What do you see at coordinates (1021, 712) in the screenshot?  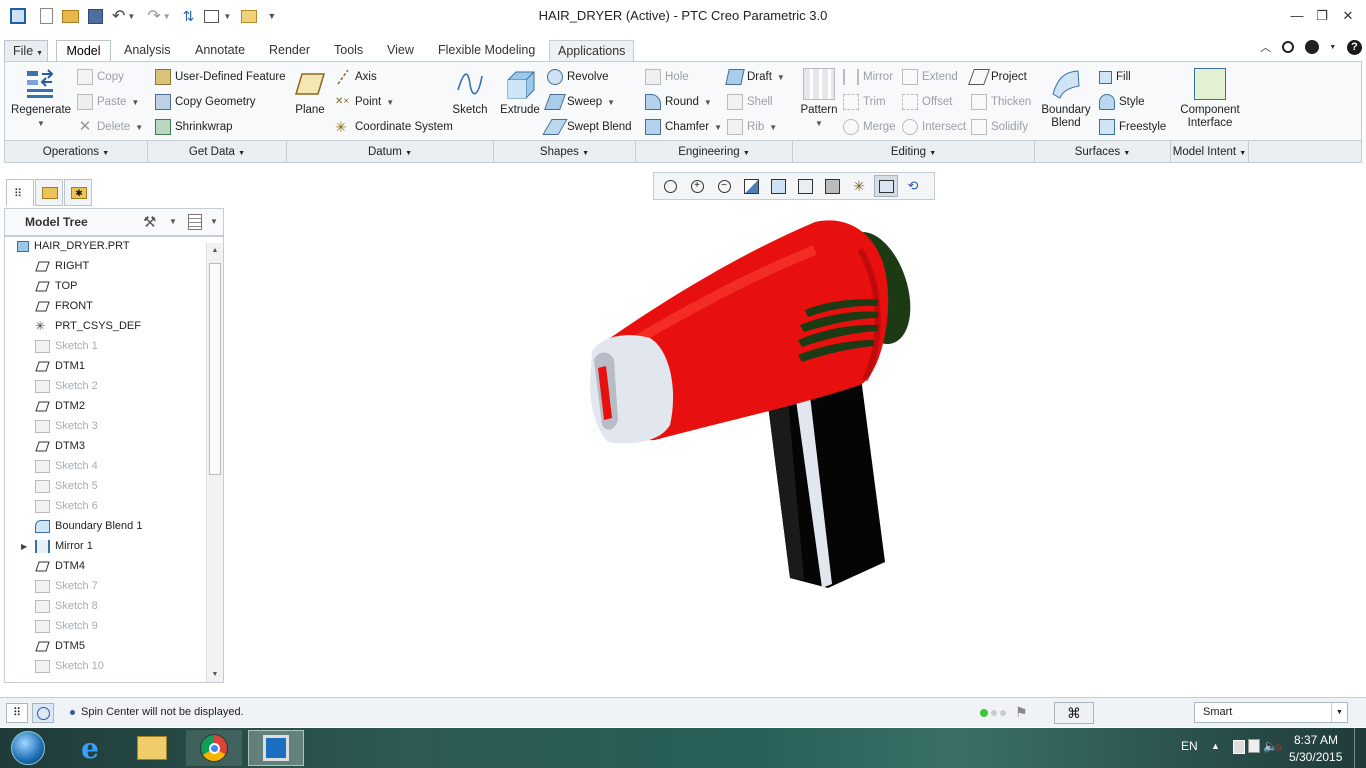 I see `flag-icon: ⚑` at bounding box center [1021, 712].